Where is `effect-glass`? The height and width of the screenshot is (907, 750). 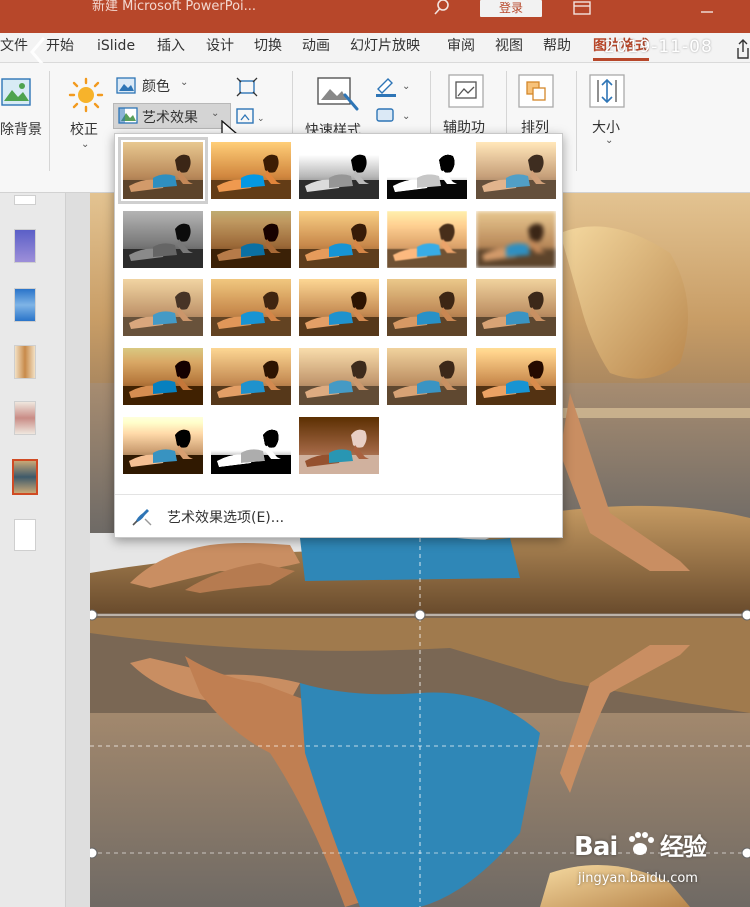 effect-glass is located at coordinates (516, 307).